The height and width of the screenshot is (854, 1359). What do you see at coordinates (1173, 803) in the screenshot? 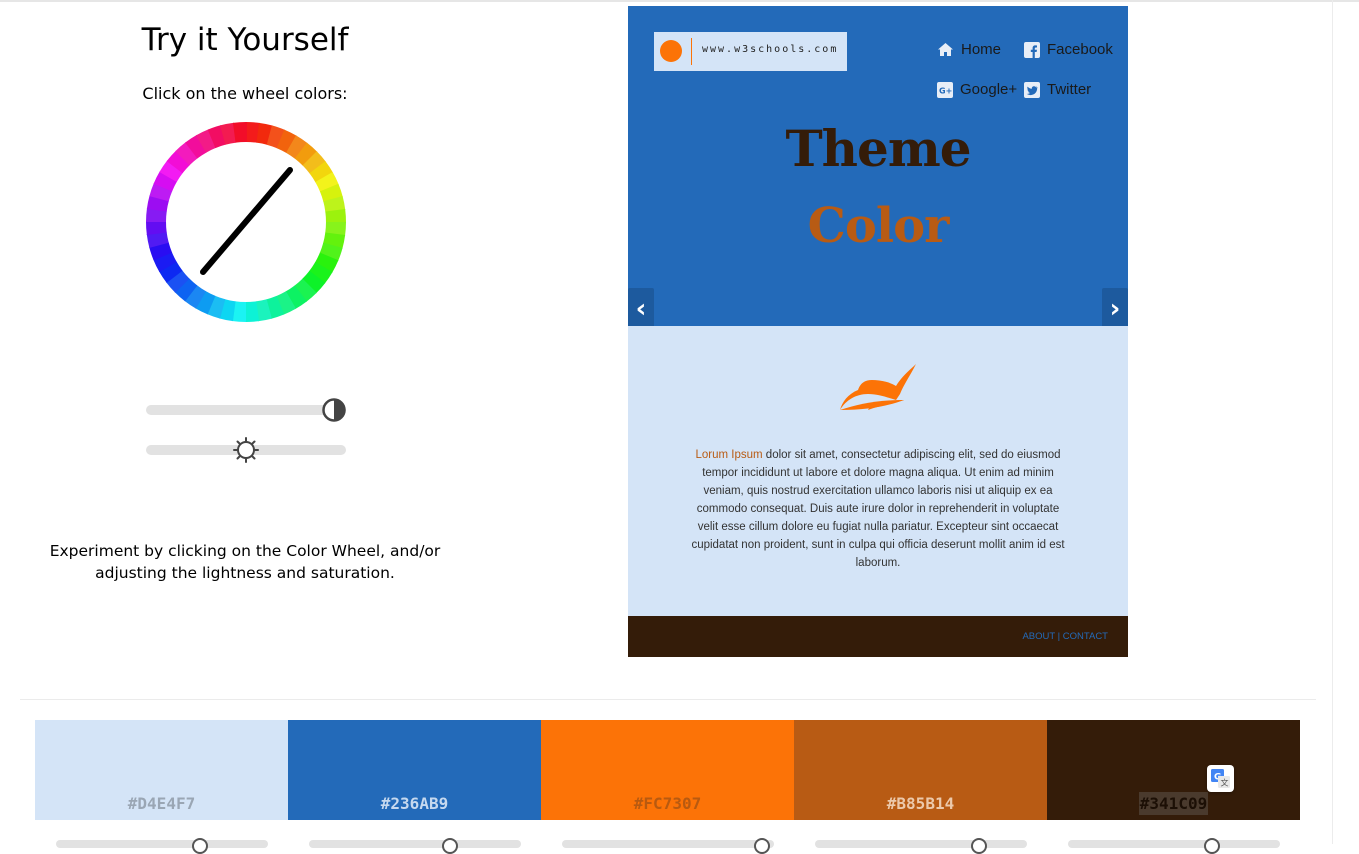
I see `swatch-5-hex: #341C09` at bounding box center [1173, 803].